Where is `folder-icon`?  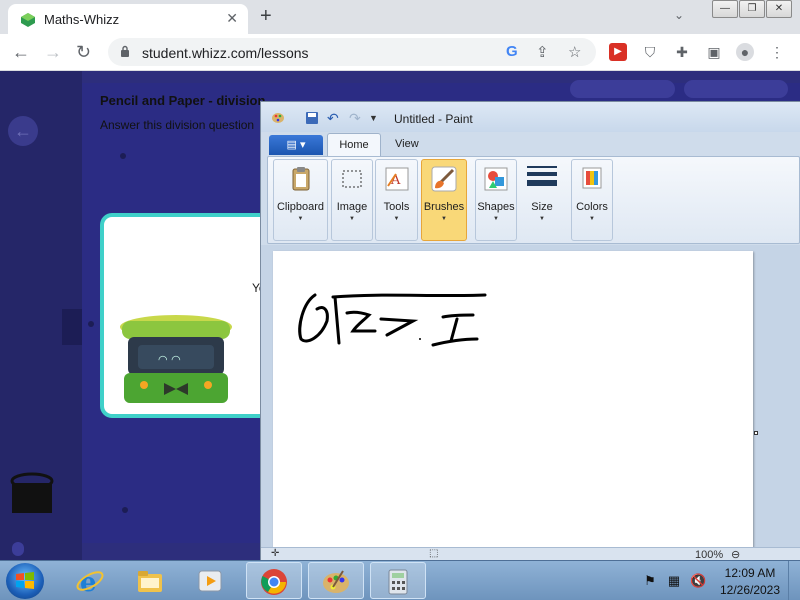
folder-icon is located at coordinates (150, 581).